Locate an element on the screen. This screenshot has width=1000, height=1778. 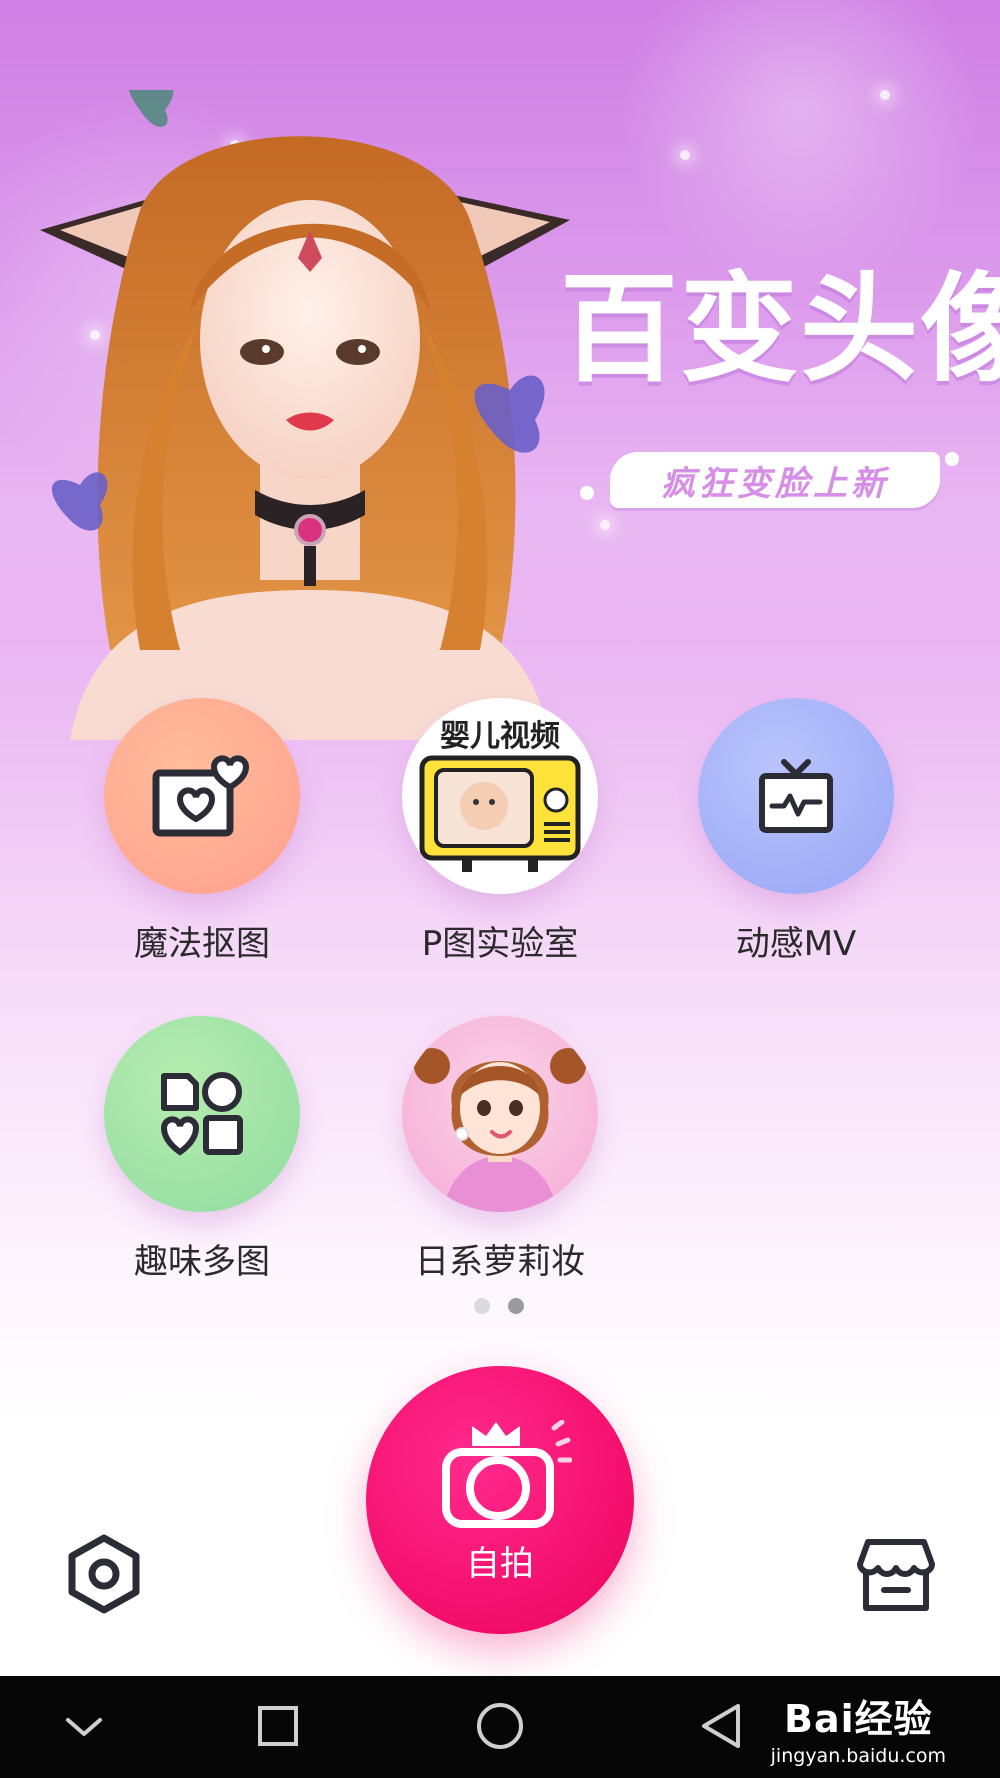
feature-dynamic-mv: 动感MV is located at coordinates (796, 831).